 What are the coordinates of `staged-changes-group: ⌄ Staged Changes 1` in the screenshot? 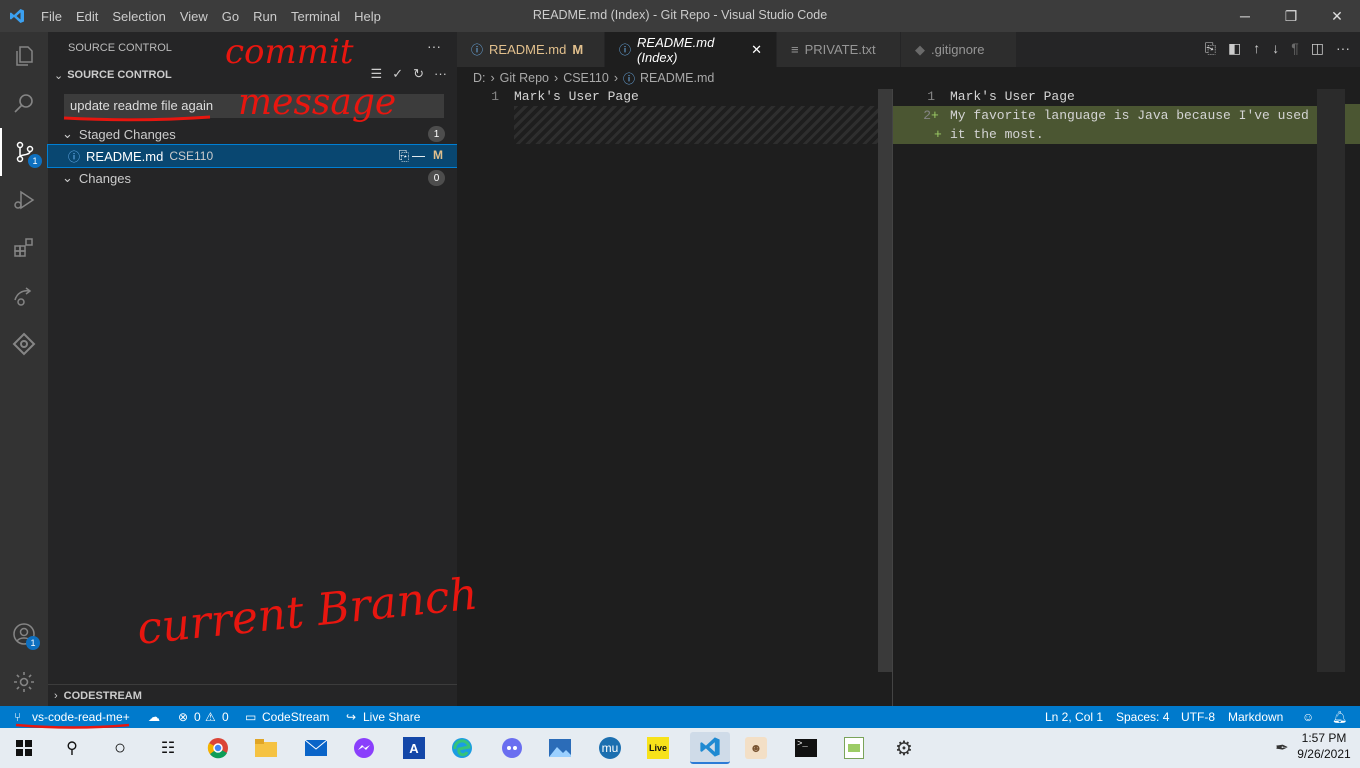 It's located at (252, 134).